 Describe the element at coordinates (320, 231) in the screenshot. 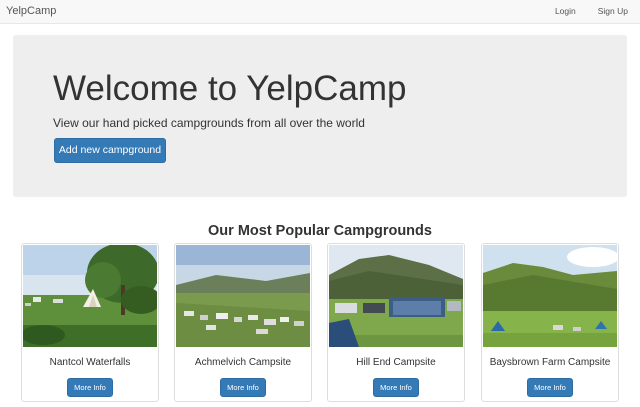

I see `section-heading: Our Most Popular Campgrounds` at that location.